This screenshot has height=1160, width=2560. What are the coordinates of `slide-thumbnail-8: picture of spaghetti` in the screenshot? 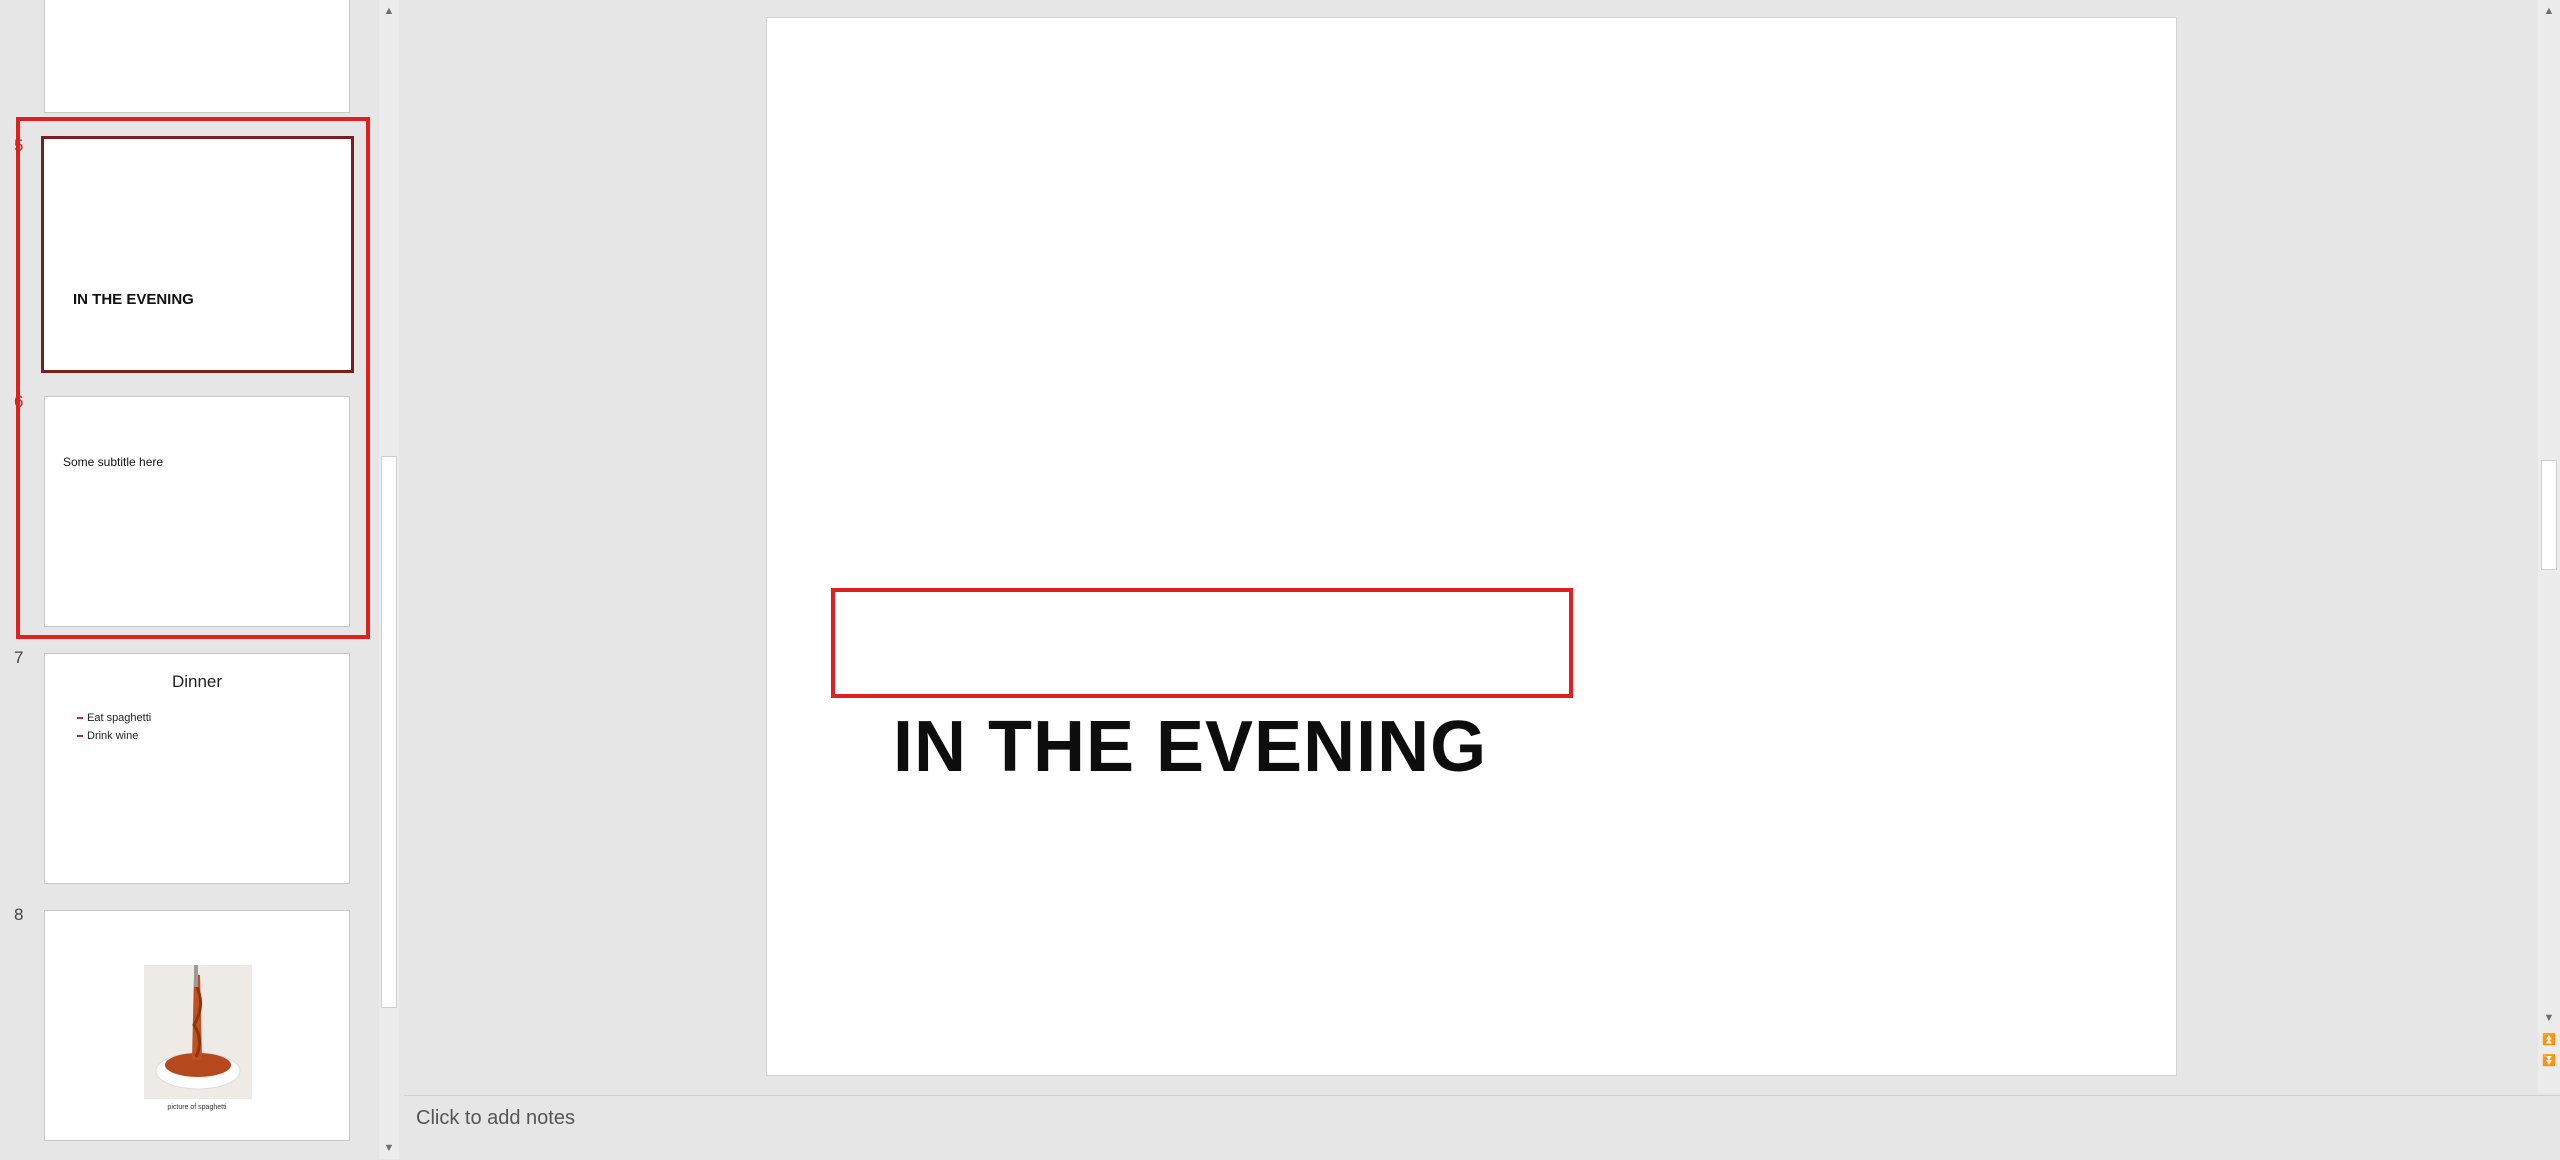 It's located at (197, 1025).